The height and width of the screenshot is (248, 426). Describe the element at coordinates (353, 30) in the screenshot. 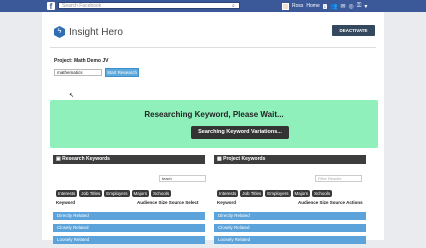

I see `deactivate-button: DEACTIVATE` at that location.